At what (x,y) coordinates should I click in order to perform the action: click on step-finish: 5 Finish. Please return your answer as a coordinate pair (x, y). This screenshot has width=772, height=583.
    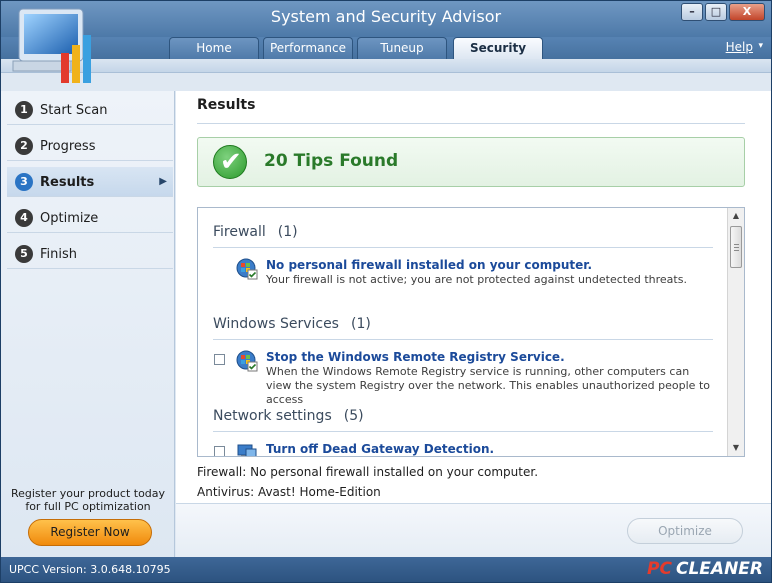
    Looking at the image, I should click on (90, 254).